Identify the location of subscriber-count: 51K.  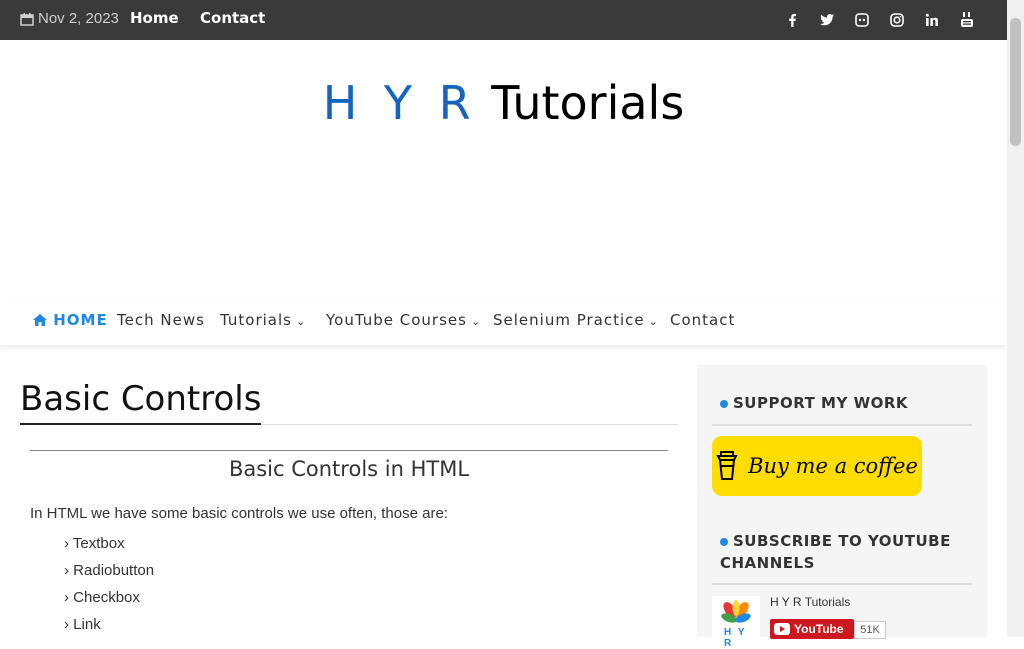
(870, 630).